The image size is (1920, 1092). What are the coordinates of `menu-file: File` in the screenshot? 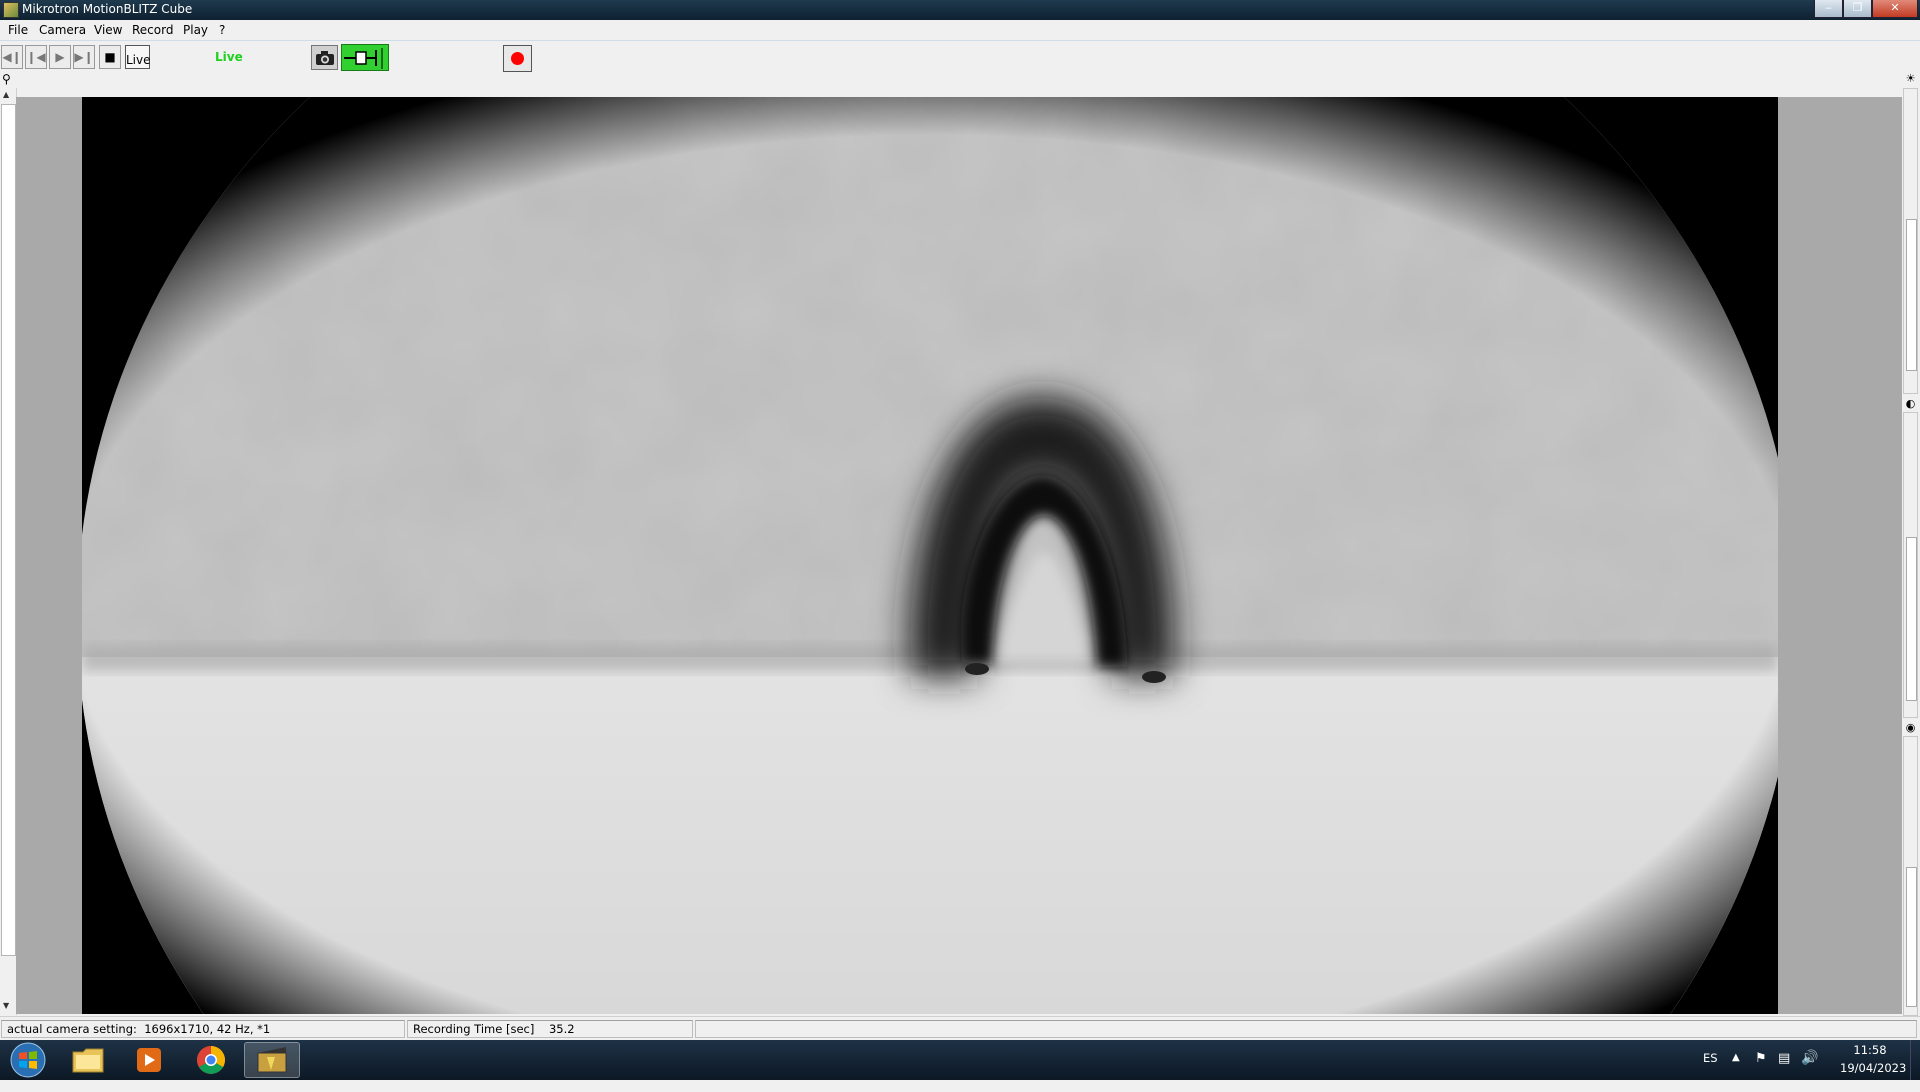 It's located at (18, 30).